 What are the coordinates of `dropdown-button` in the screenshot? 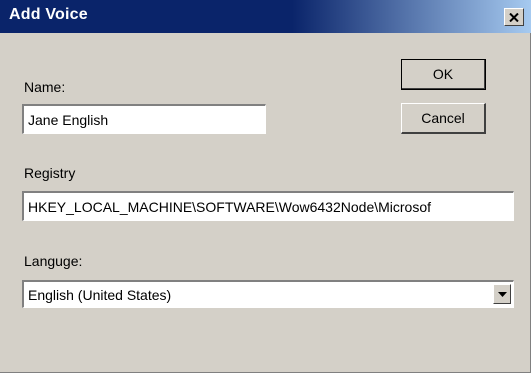 It's located at (502, 294).